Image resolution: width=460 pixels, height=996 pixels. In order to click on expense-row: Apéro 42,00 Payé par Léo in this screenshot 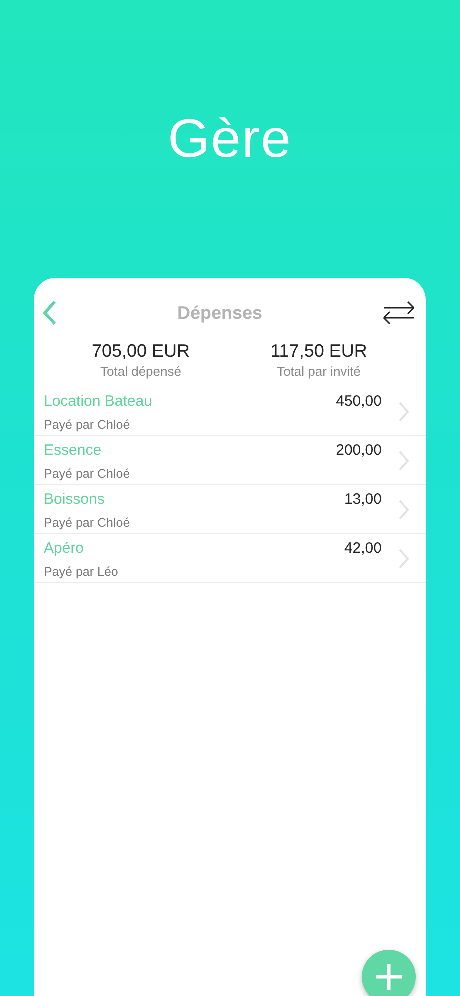, I will do `click(230, 558)`.